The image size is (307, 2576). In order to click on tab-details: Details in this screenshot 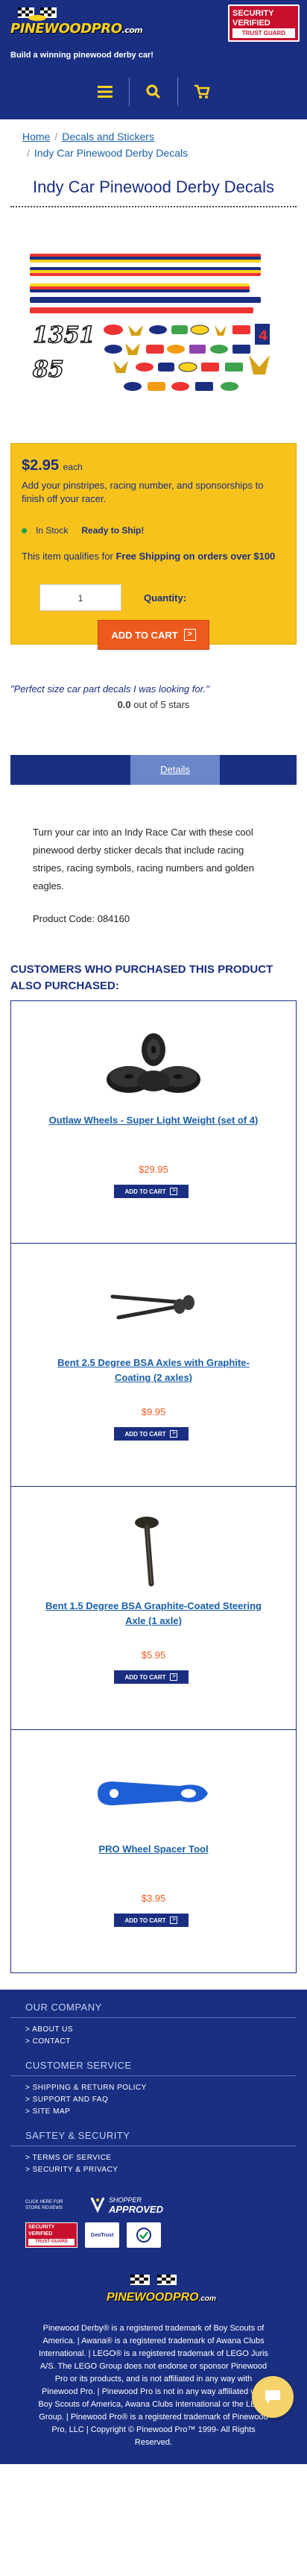, I will do `click(175, 770)`.